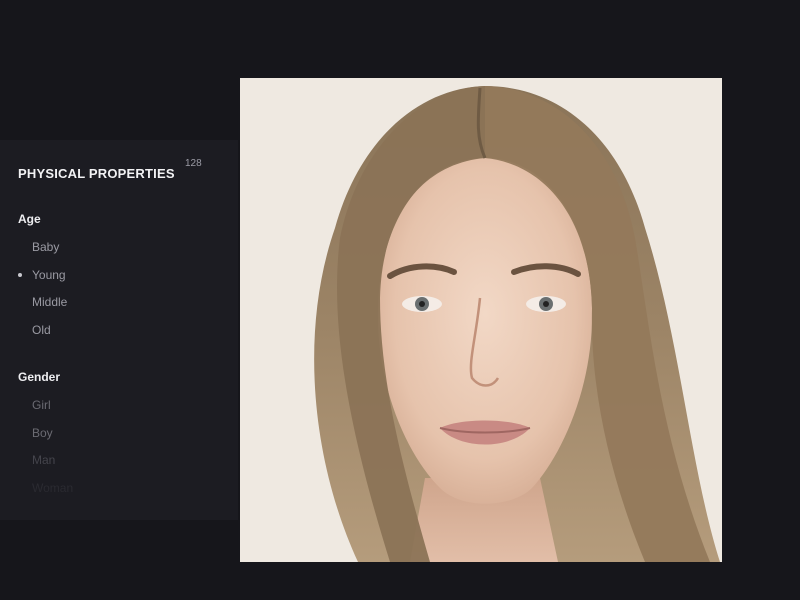 This screenshot has width=800, height=600. What do you see at coordinates (50, 302) in the screenshot?
I see `option-label: Middle` at bounding box center [50, 302].